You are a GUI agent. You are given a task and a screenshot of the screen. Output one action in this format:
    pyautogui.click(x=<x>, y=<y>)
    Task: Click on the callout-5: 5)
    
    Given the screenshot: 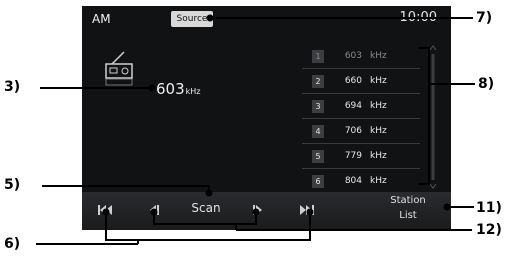 What is the action you would take?
    pyautogui.click(x=12, y=185)
    